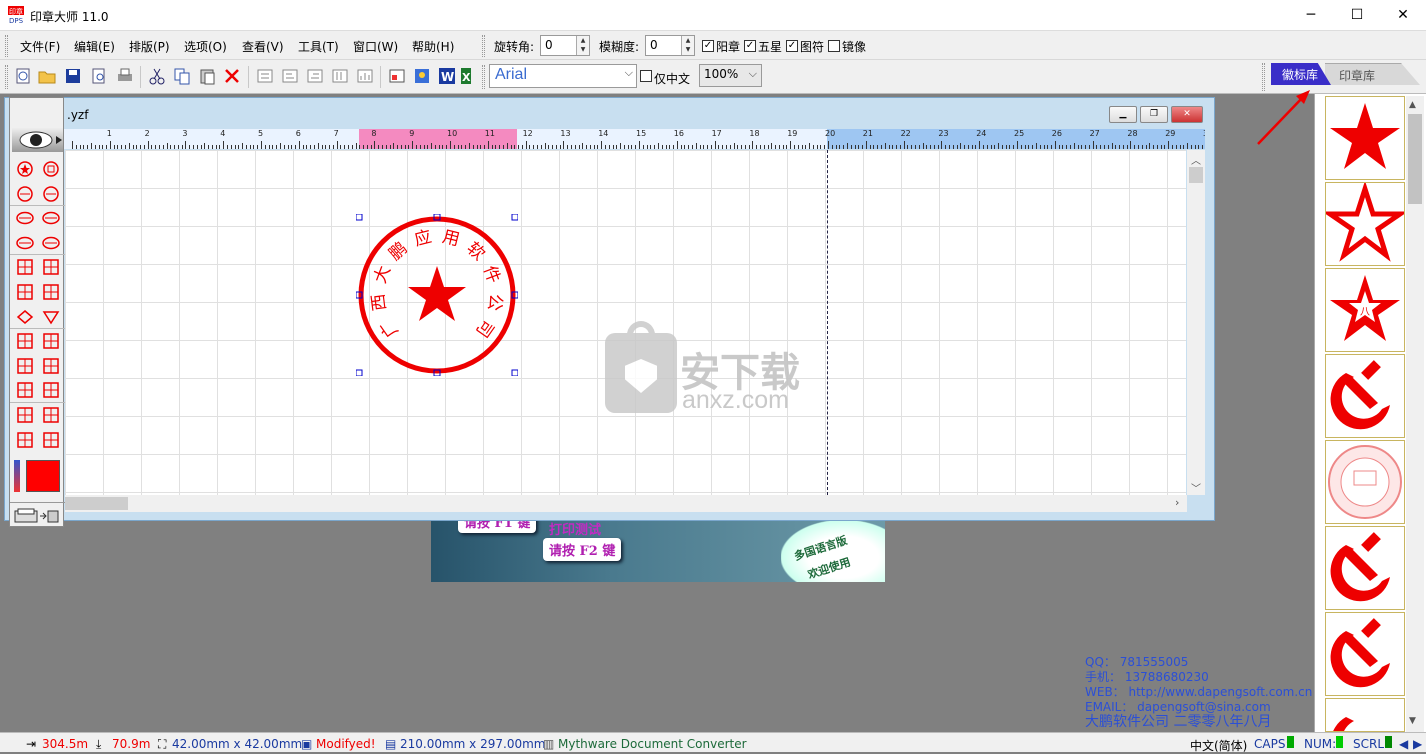 The image size is (1426, 754). What do you see at coordinates (1365, 310) in the screenshot?
I see `emblem-army-star: 八` at bounding box center [1365, 310].